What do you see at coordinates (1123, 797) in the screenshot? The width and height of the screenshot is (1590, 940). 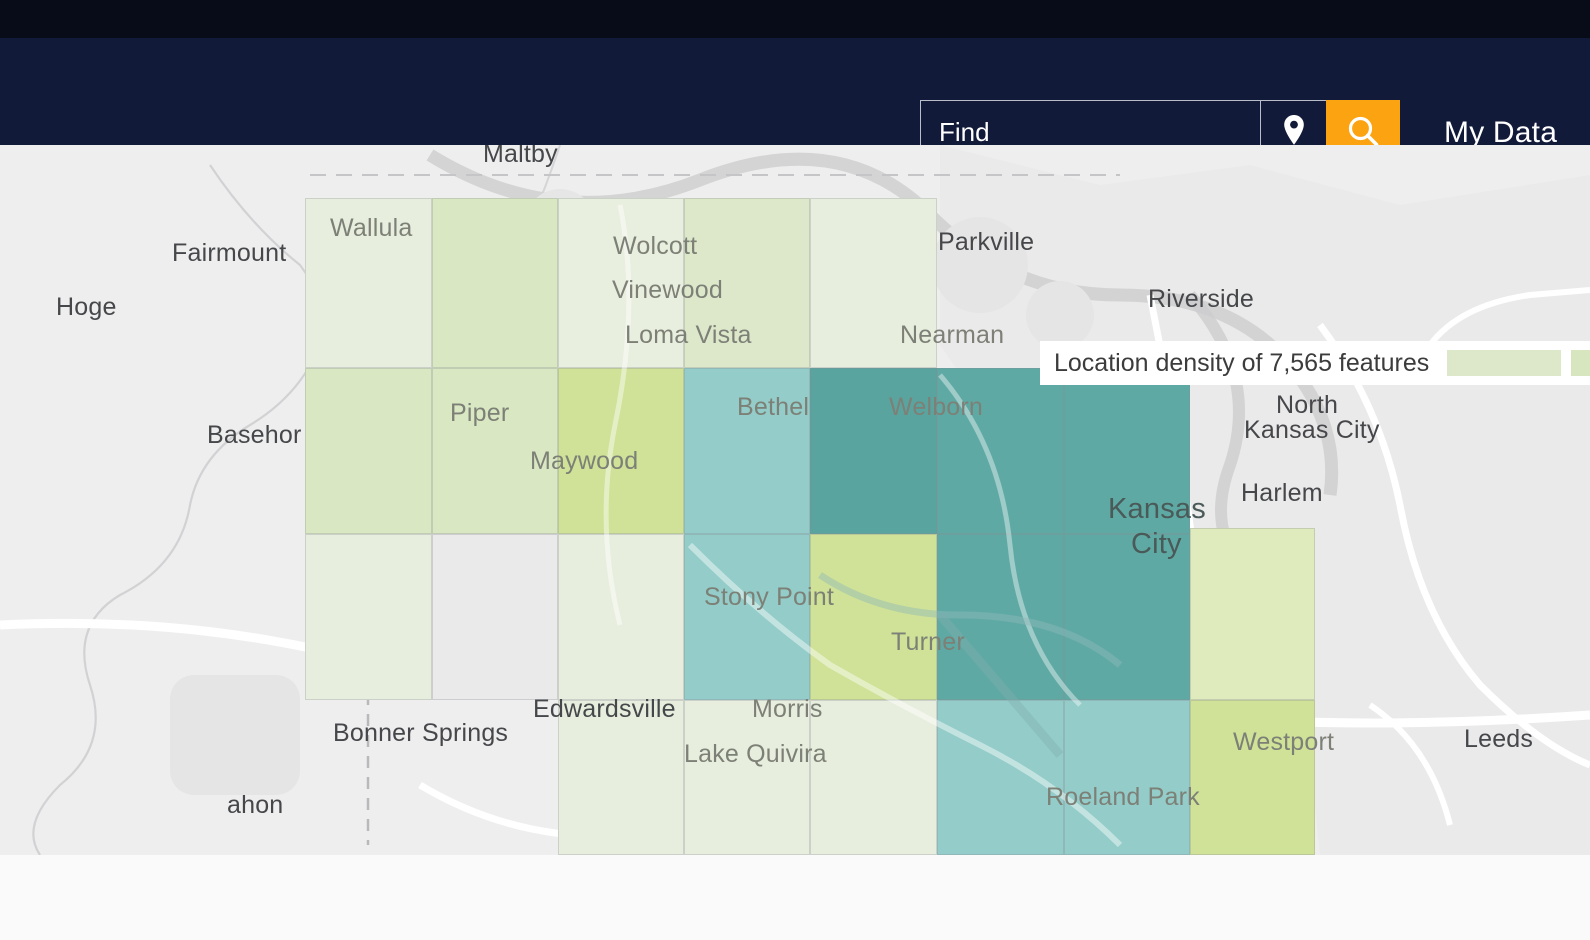 I see `map-label: Roeland Park` at bounding box center [1123, 797].